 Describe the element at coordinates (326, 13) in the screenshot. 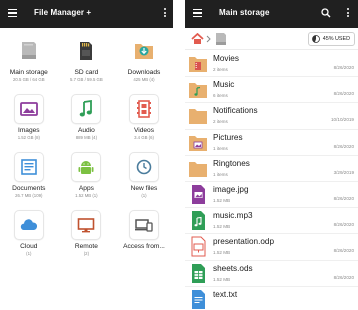

I see `search-icon` at that location.